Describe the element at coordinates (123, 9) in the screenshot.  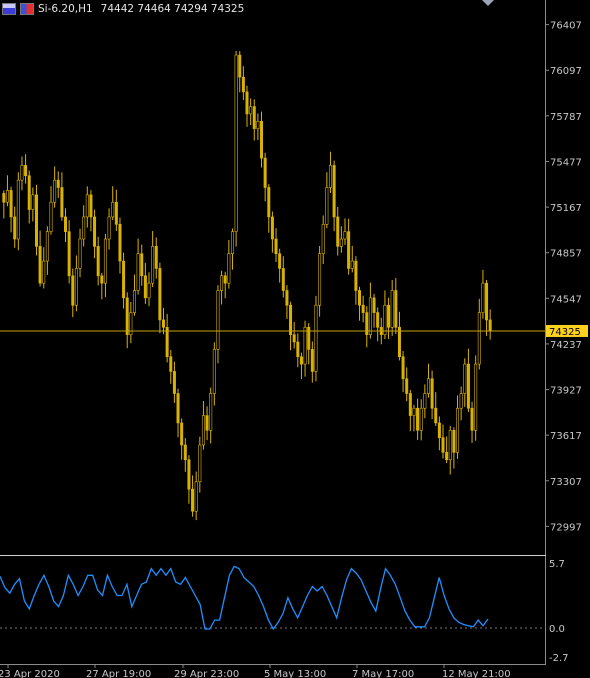
I see `chart-header: Si-6.20,H1 74442 74464 74294 74325` at that location.